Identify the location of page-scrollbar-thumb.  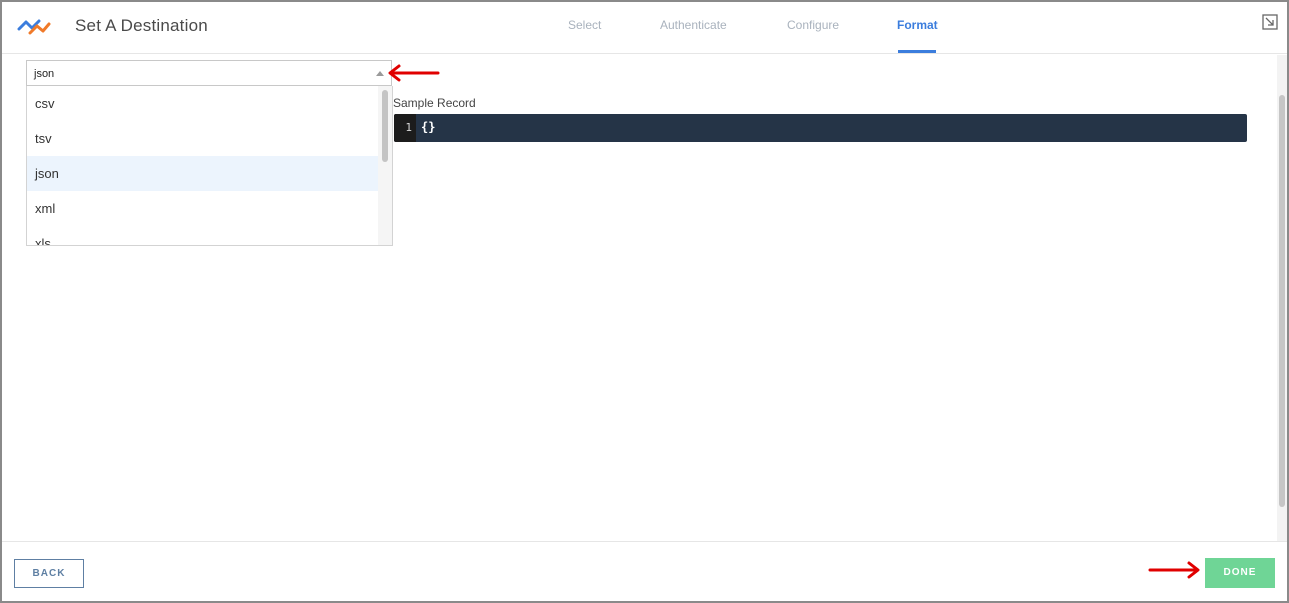
(1282, 301).